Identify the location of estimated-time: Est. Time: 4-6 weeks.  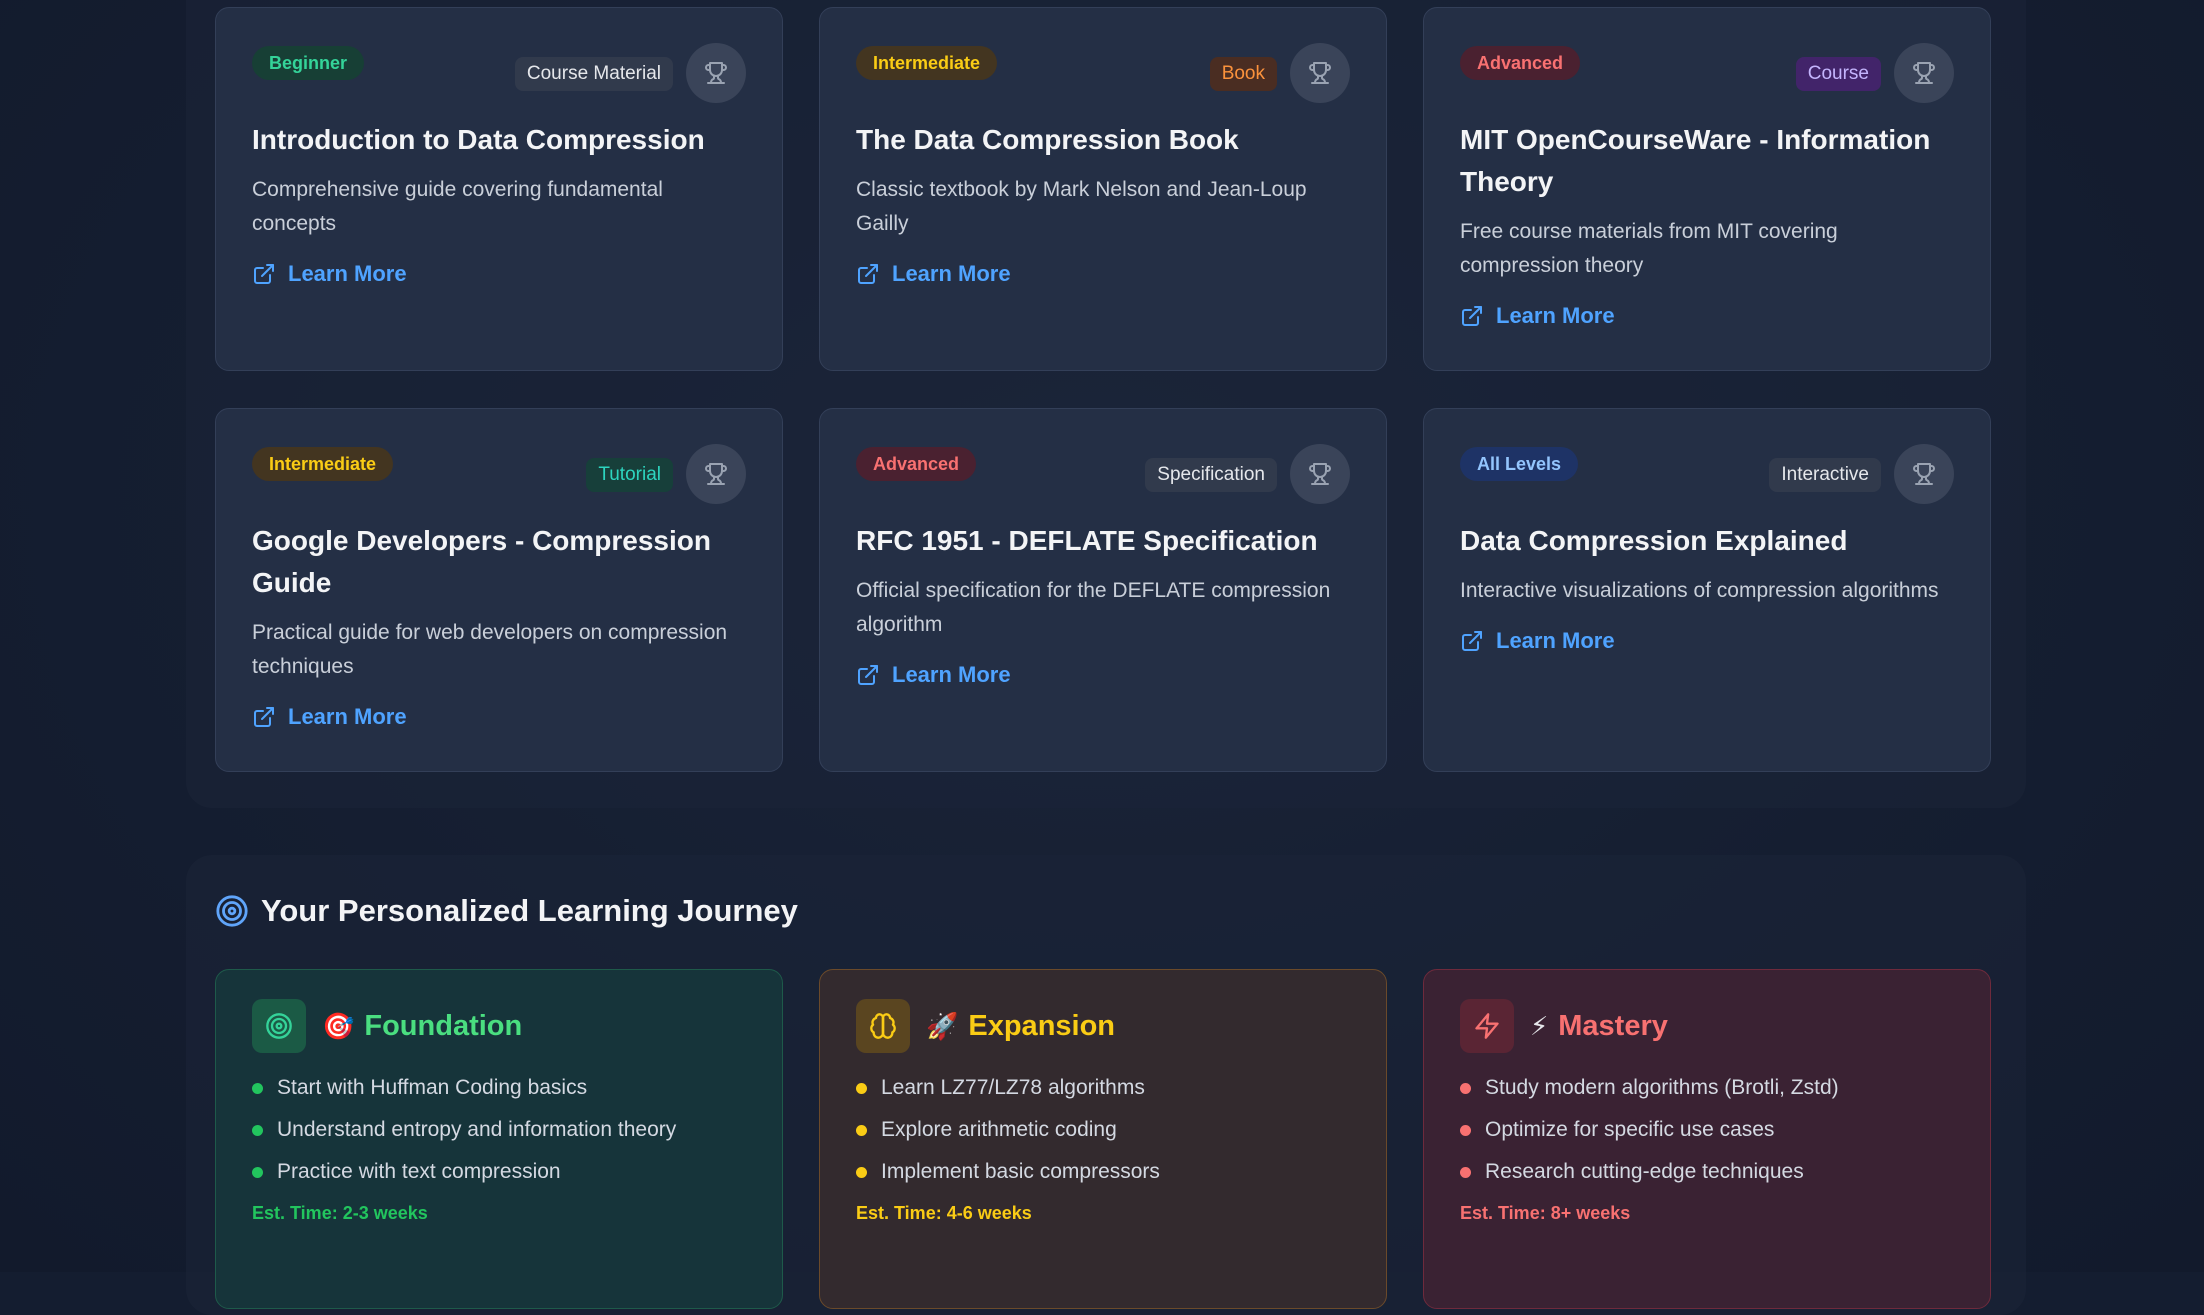
(944, 1213).